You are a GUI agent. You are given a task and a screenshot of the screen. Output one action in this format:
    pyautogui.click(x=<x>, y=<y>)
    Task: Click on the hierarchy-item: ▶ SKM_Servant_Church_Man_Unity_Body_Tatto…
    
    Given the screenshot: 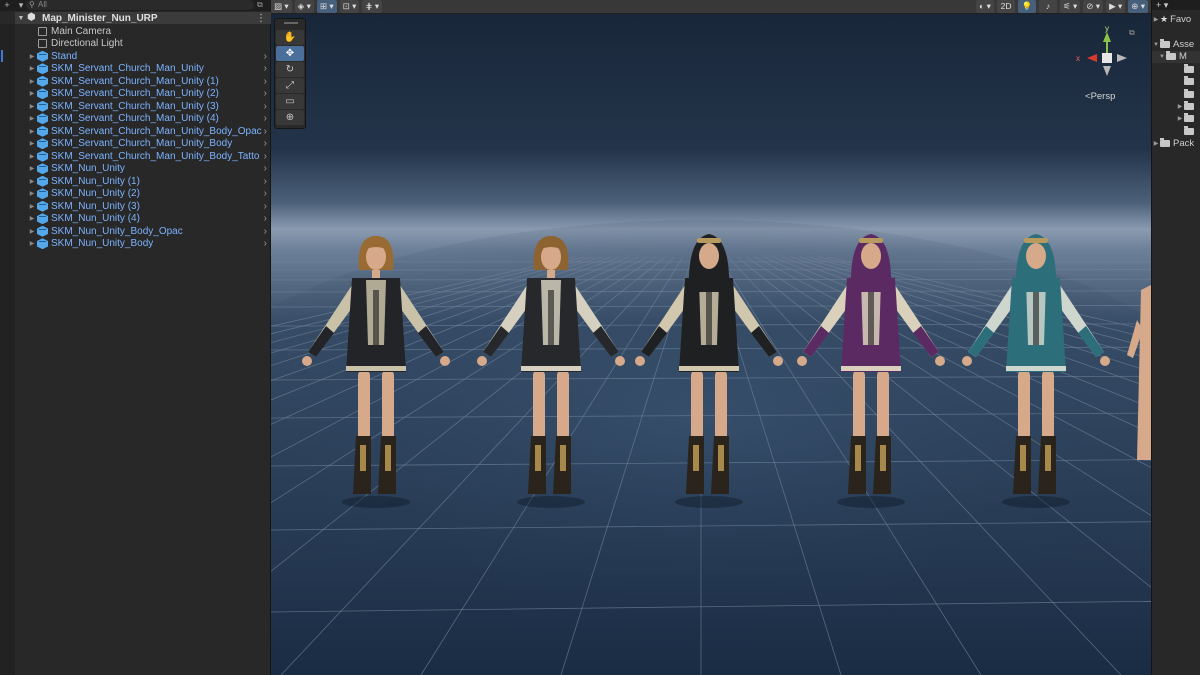 What is the action you would take?
    pyautogui.click(x=143, y=156)
    